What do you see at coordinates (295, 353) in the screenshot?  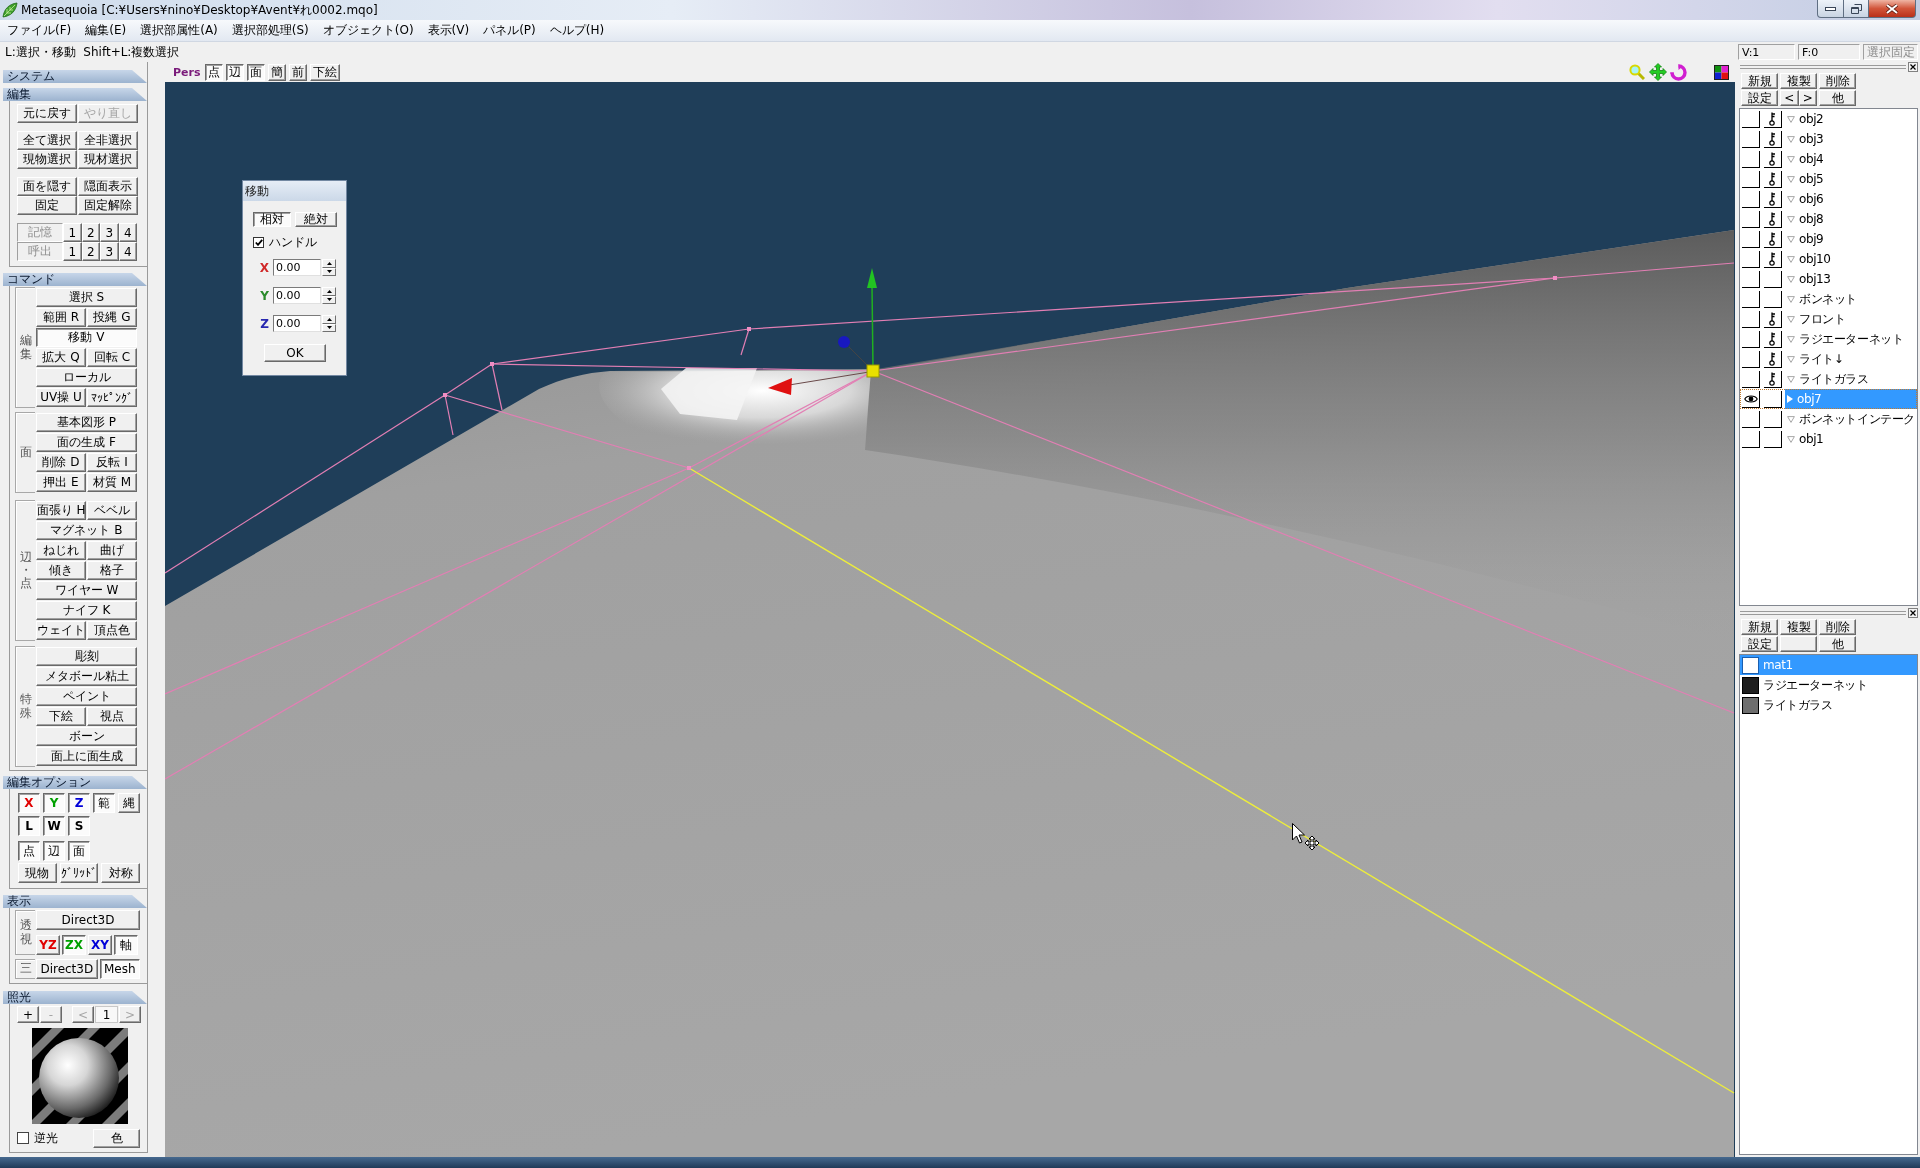 I see `ok-button: OK` at bounding box center [295, 353].